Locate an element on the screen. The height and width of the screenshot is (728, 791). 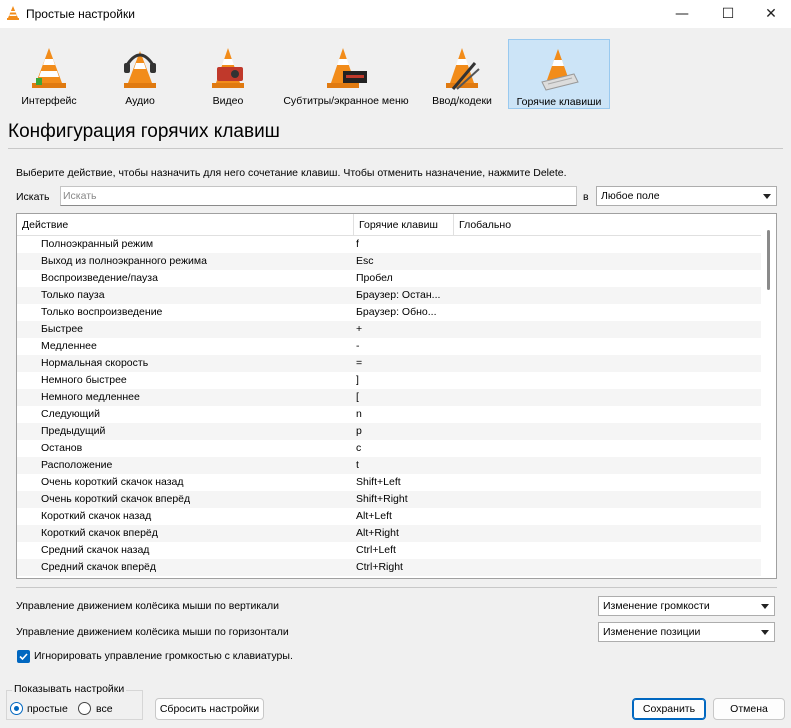
hotkey-cell: Shift+Right is located at coordinates (382, 499).